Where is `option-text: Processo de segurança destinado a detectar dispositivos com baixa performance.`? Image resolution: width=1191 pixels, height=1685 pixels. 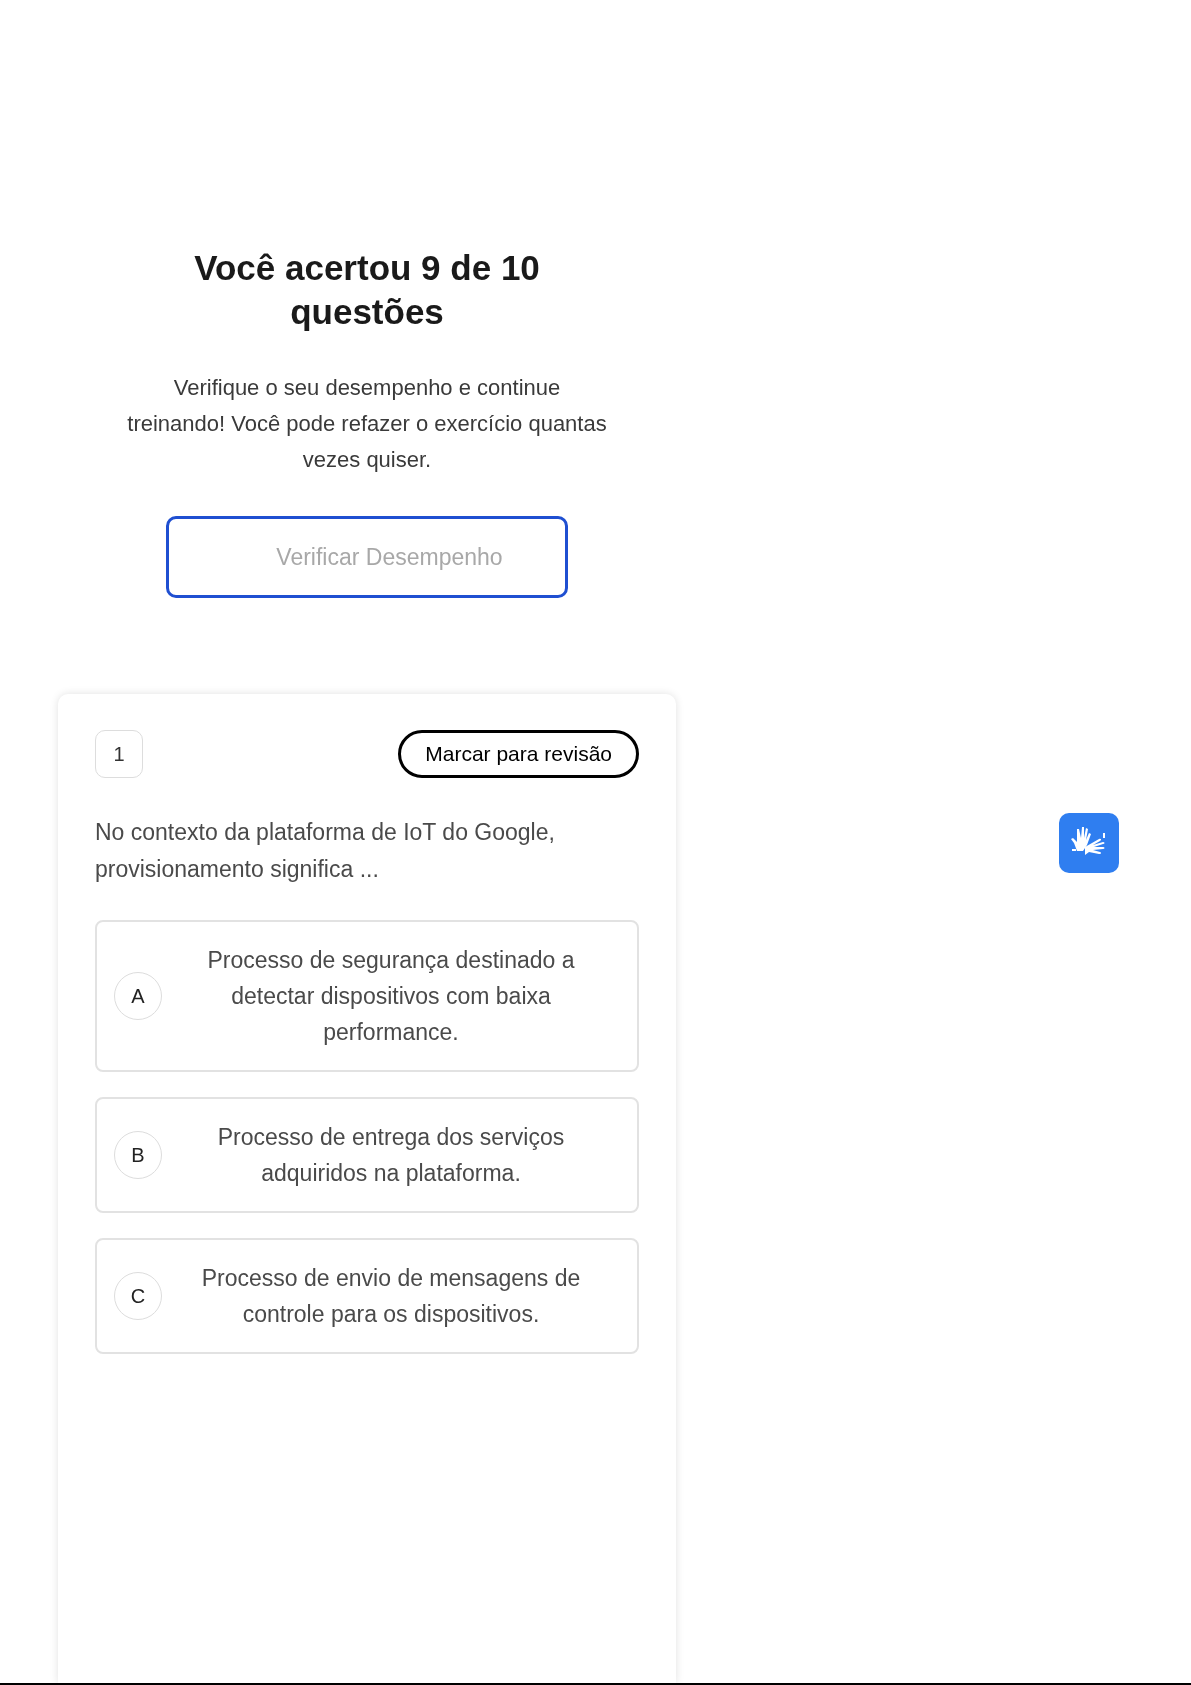 option-text: Processo de segurança destinado a detectar dispositivos com baixa performance. is located at coordinates (391, 996).